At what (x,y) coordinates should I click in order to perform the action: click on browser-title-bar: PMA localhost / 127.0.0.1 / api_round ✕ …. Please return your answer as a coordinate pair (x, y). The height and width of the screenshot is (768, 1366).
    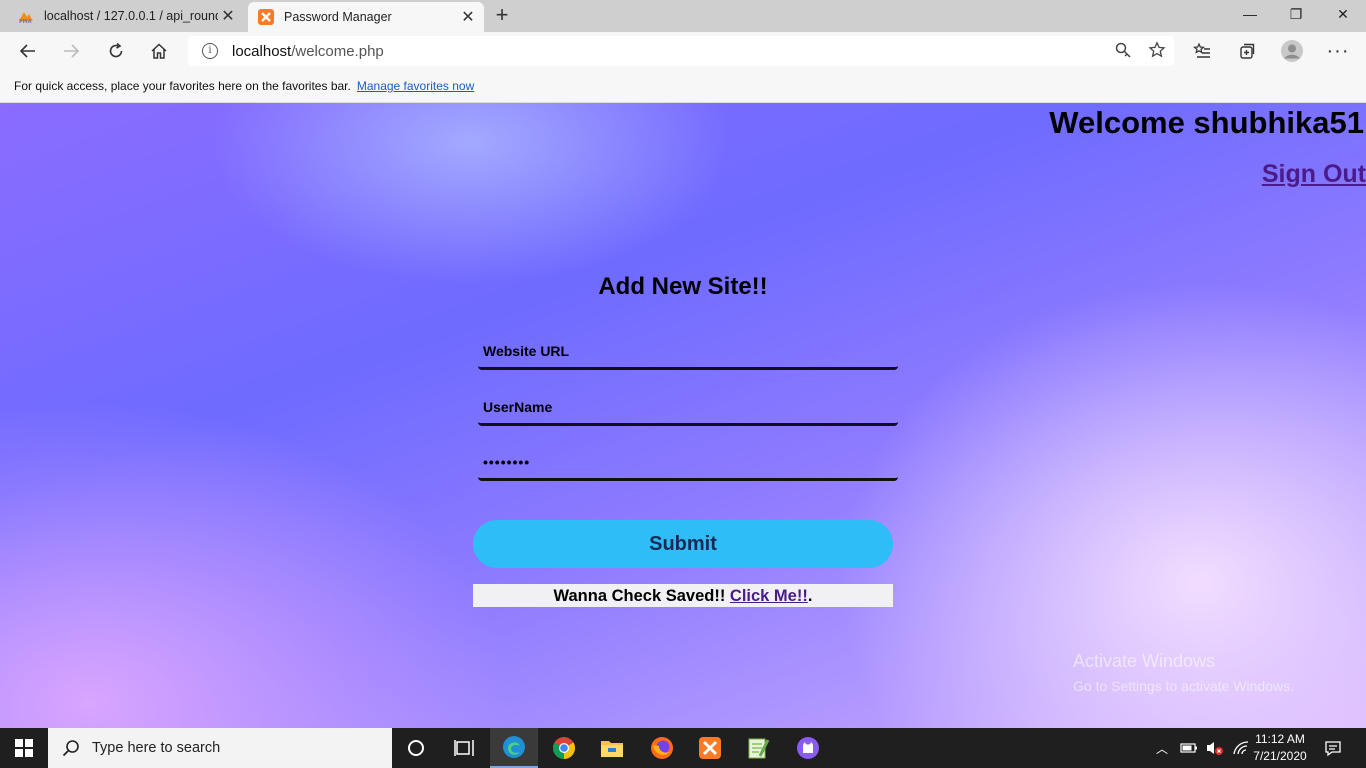
    Looking at the image, I should click on (683, 16).